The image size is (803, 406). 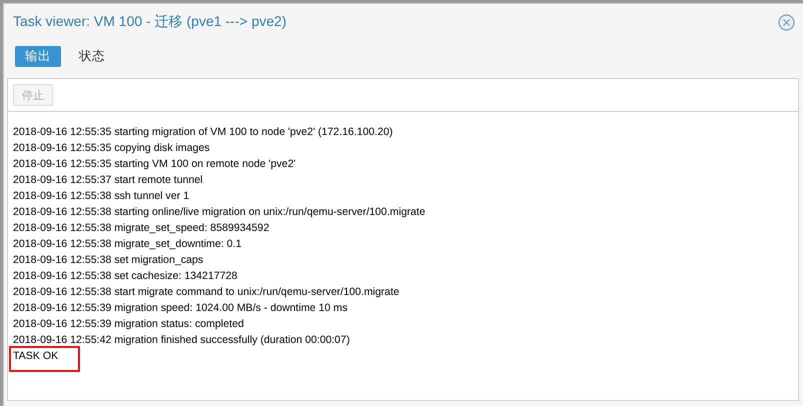 I want to click on log-line: 2018-09-16 12:55:35 copying disk images, so click(x=111, y=148).